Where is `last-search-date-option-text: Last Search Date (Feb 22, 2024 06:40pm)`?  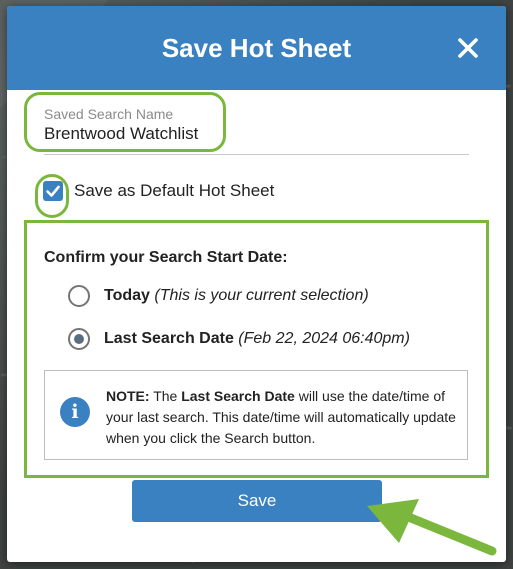
last-search-date-option-text: Last Search Date (Feb 22, 2024 06:40pm) is located at coordinates (257, 339).